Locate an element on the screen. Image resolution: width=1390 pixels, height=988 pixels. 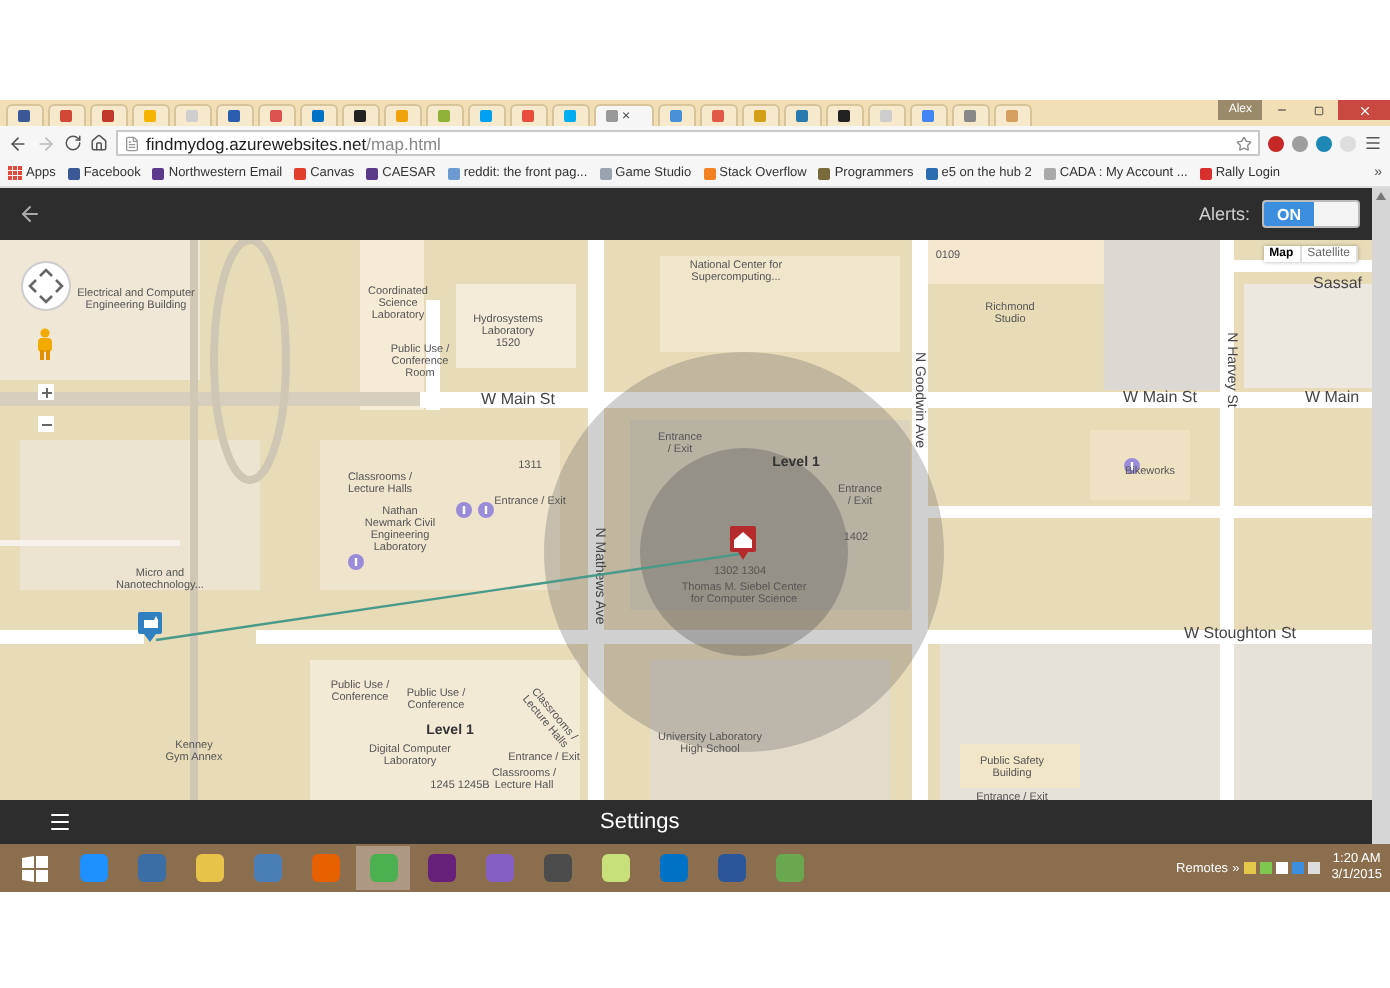
forward-button is located at coordinates (46, 143).